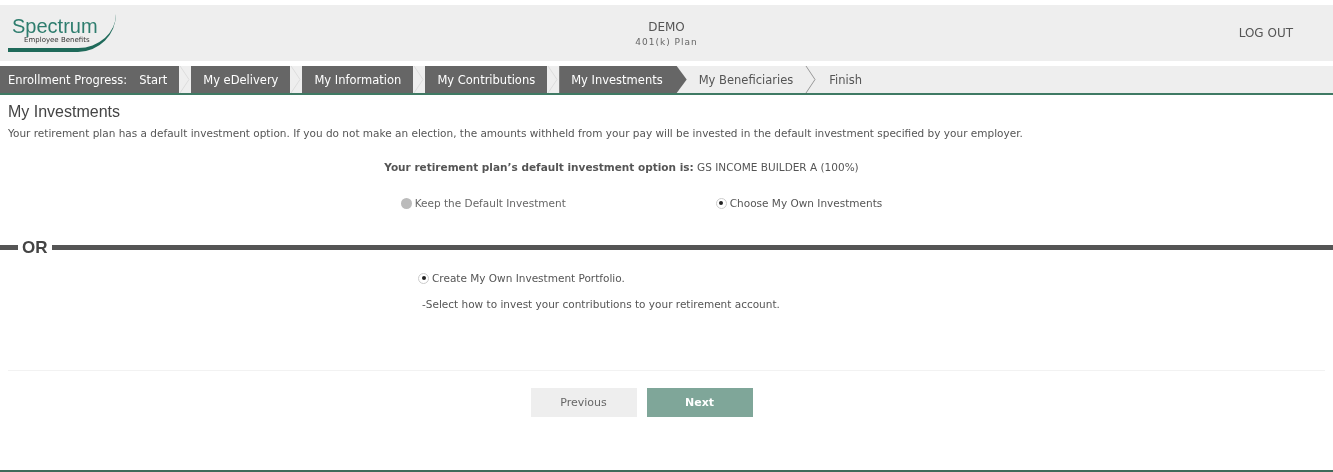  What do you see at coordinates (486, 79) in the screenshot?
I see `progress-step: My Contributions` at bounding box center [486, 79].